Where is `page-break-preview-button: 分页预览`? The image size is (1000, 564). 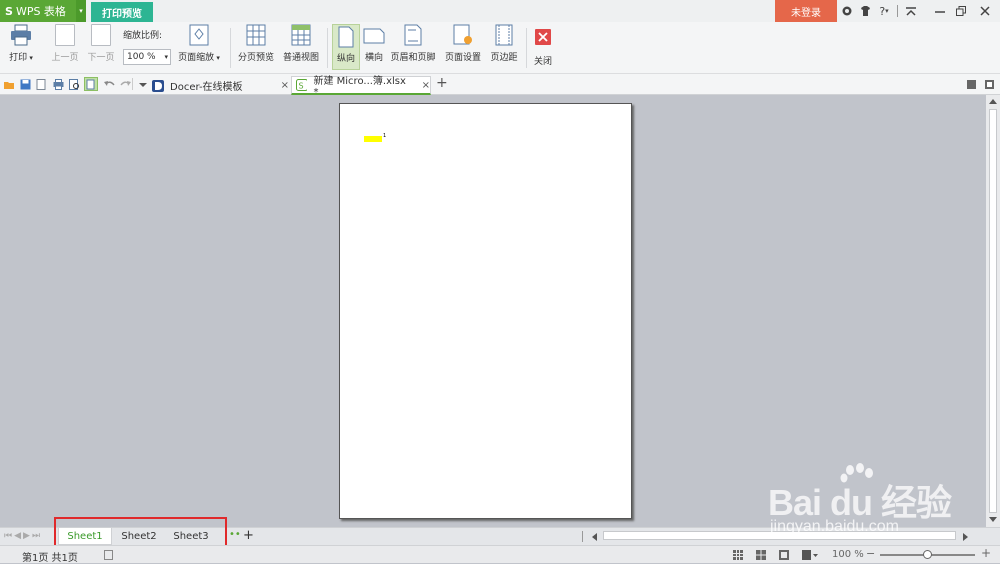
page-break-preview-button: 分页预览 is located at coordinates (256, 43).